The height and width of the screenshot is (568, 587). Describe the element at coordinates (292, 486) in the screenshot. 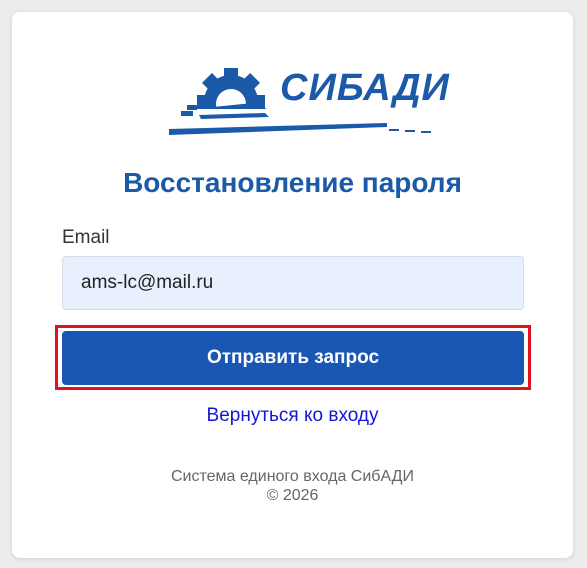

I see `footer: Система единого входа СибАДИ © 2026` at that location.